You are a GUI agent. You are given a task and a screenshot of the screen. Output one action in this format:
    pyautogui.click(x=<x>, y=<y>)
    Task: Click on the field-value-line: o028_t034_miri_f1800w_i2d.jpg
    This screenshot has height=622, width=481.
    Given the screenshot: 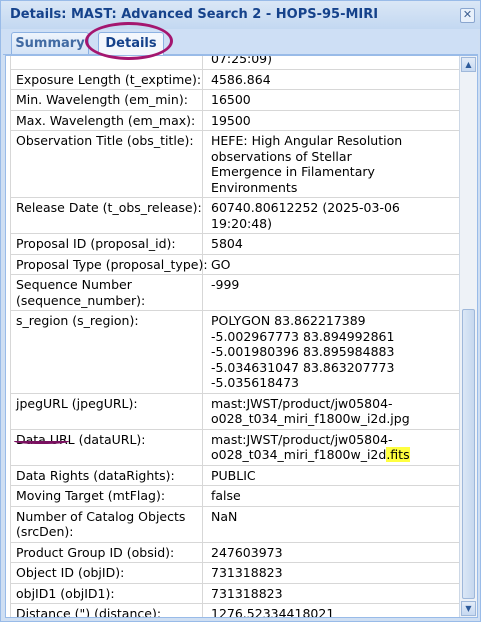 What is the action you would take?
    pyautogui.click(x=332, y=419)
    